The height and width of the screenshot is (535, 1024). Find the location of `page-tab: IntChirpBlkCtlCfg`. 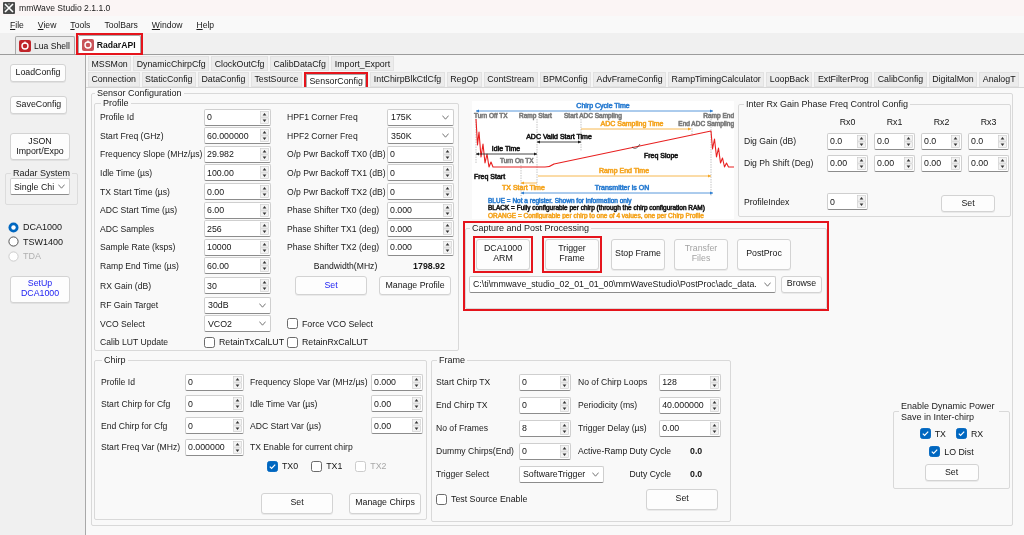

page-tab: IntChirpBlkCtlCfg is located at coordinates (407, 79).